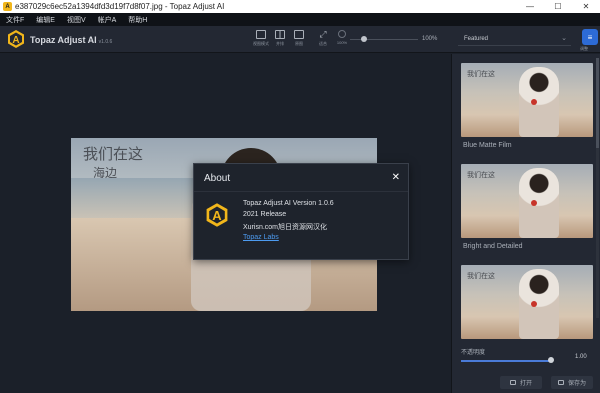 The height and width of the screenshot is (393, 600). I want to click on zoom-icon, so click(342, 34).